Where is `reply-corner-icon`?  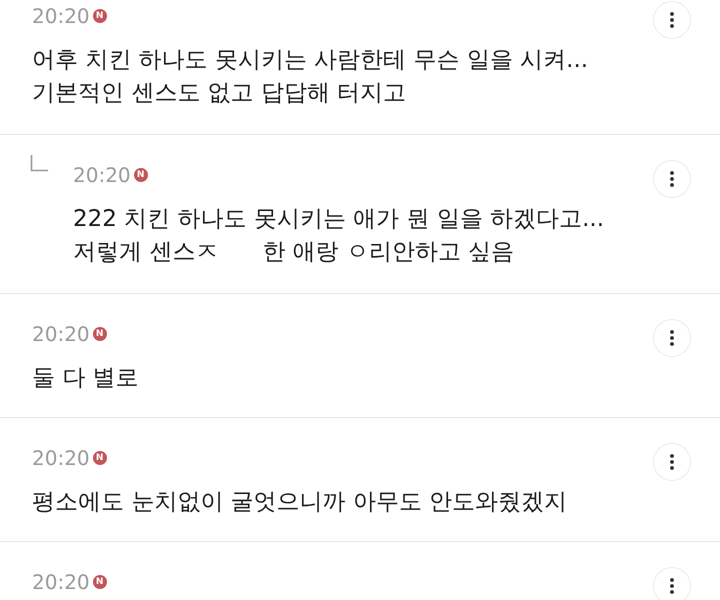
reply-corner-icon is located at coordinates (39, 163).